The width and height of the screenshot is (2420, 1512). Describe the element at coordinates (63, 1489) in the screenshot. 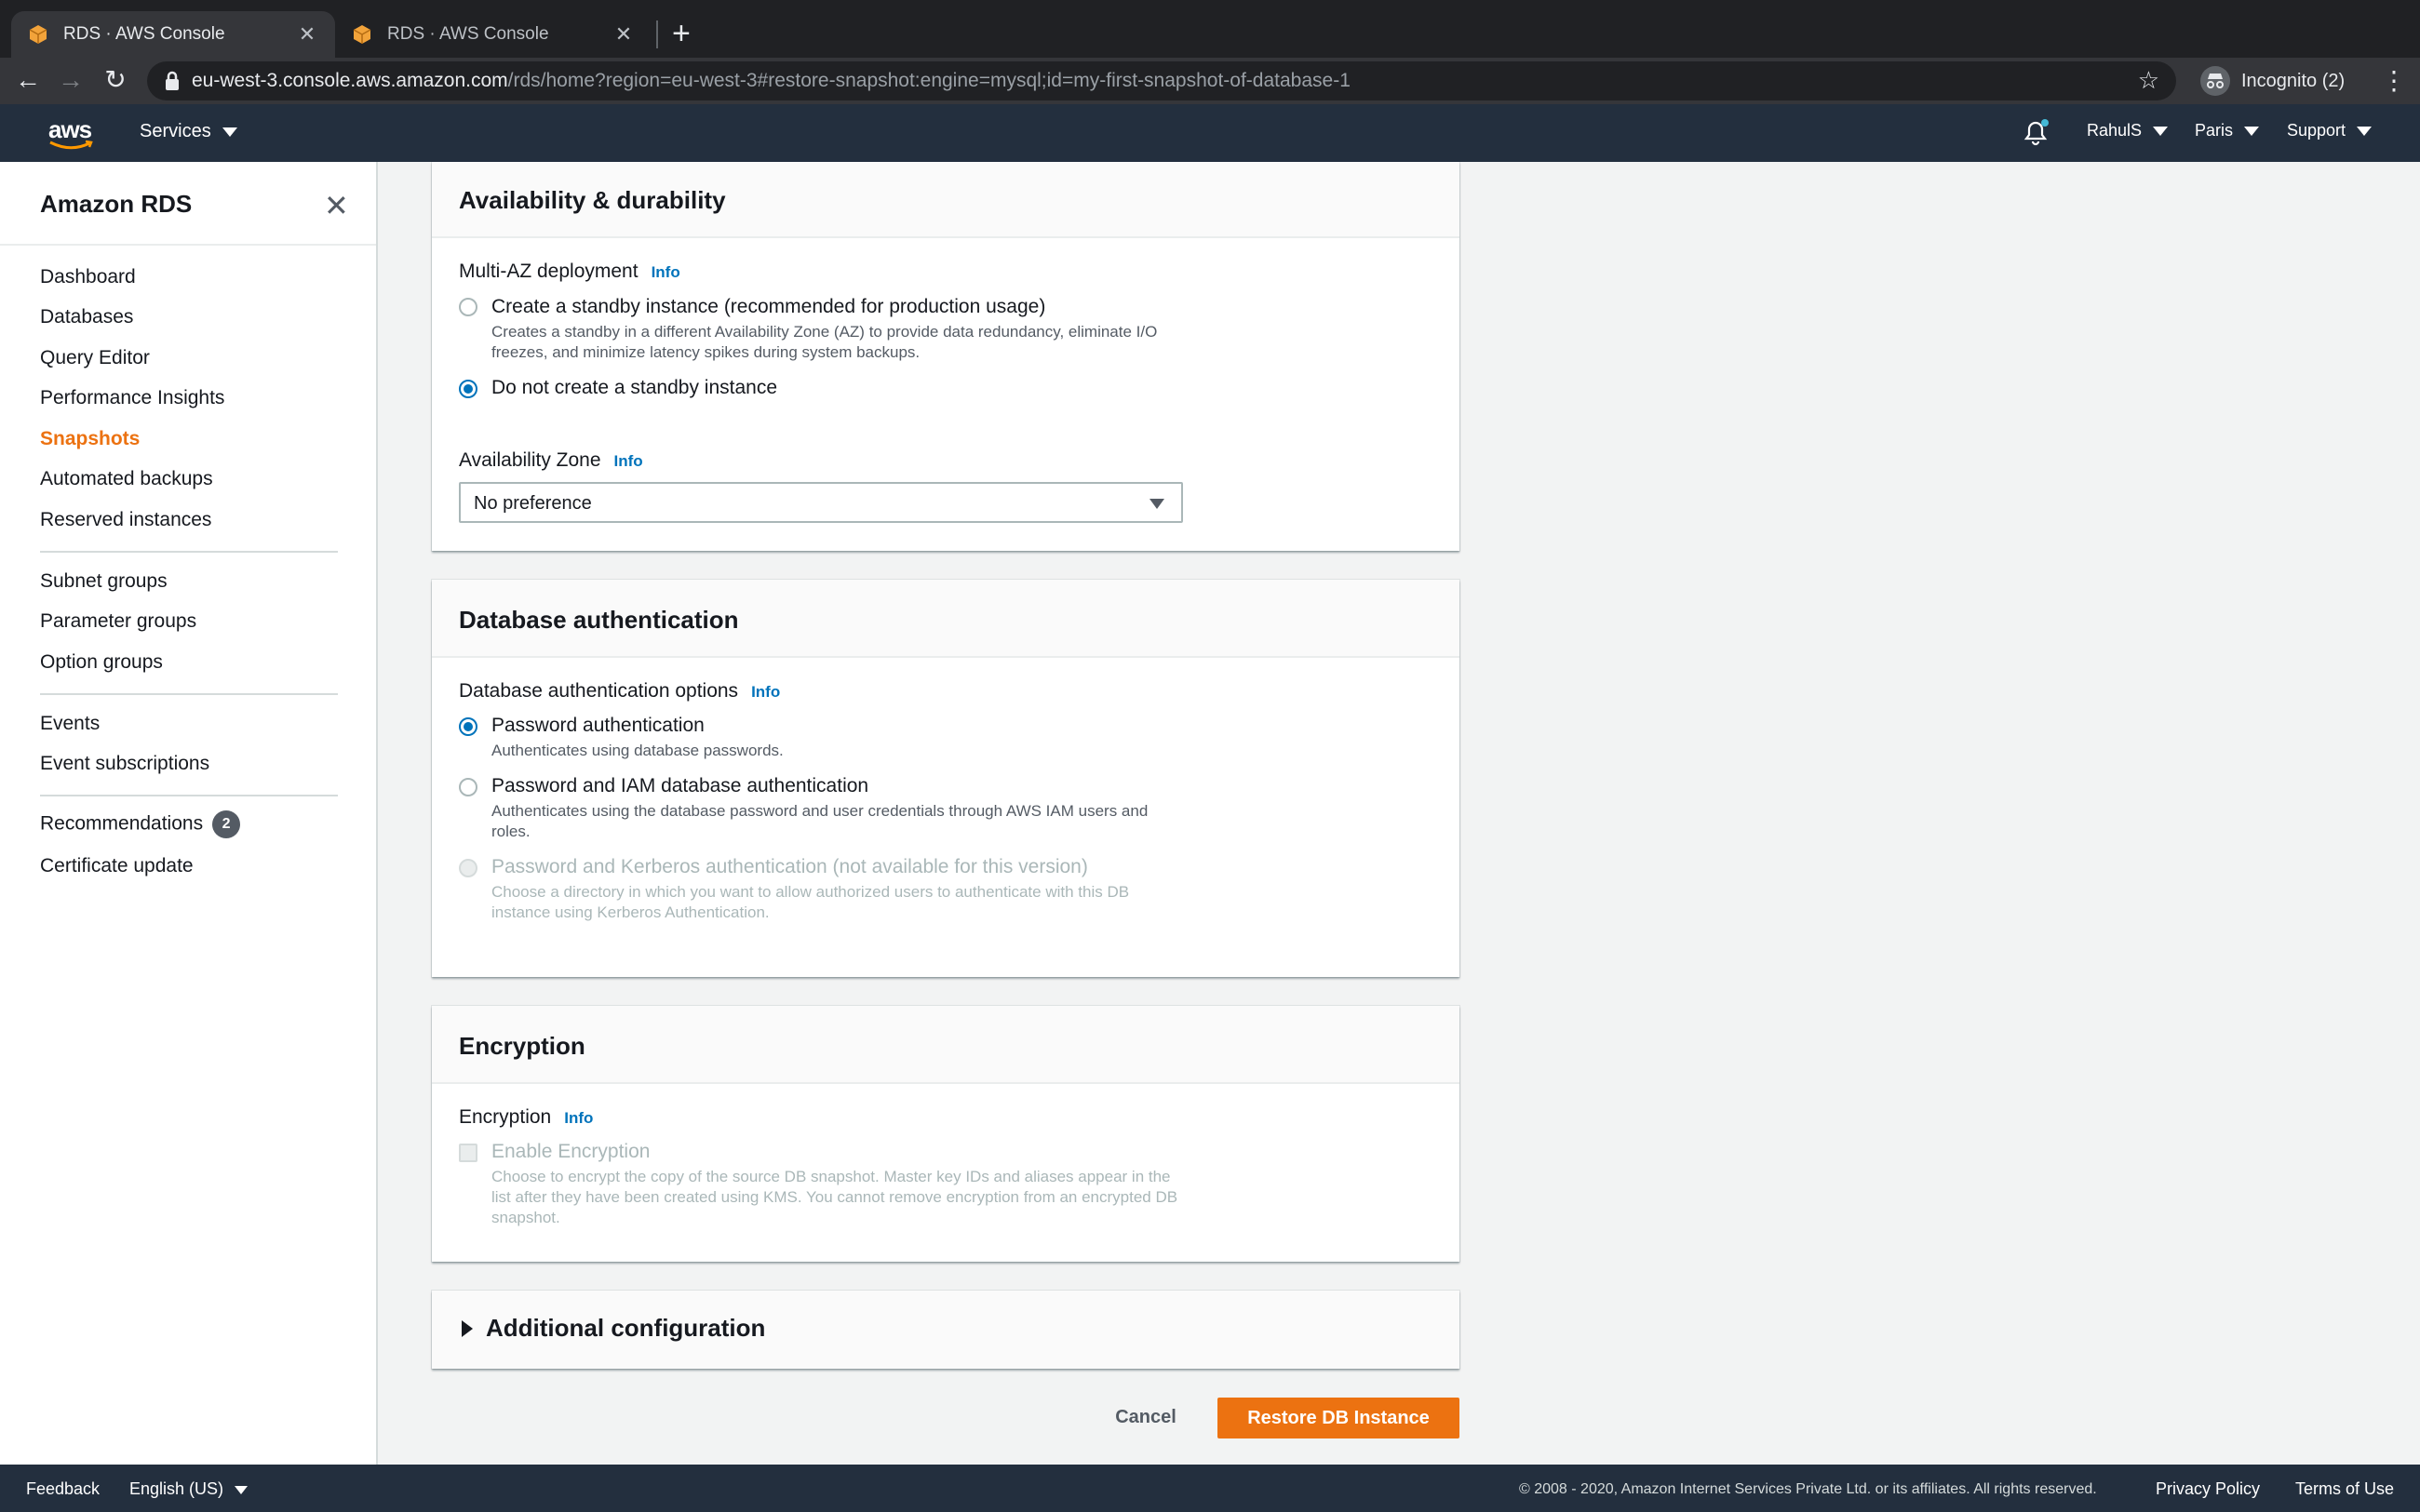

I see `feedback-link: Feedback` at that location.